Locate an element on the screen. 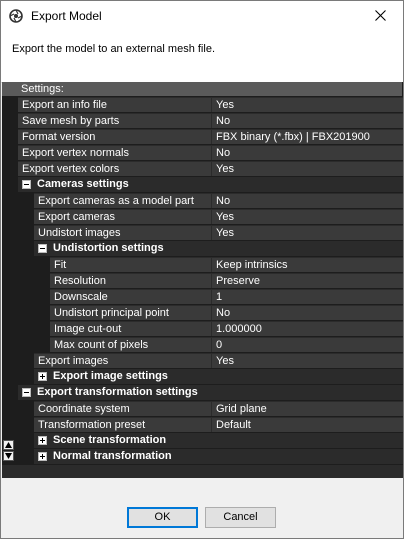 The height and width of the screenshot is (539, 404). property-label: Save mesh by parts is located at coordinates (114, 120).